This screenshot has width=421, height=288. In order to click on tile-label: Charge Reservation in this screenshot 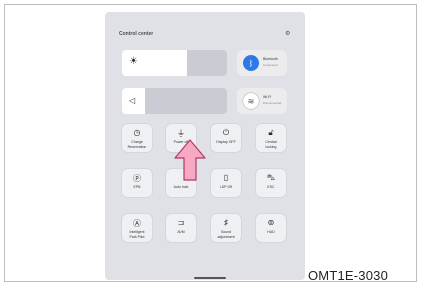, I will do `click(137, 144)`.